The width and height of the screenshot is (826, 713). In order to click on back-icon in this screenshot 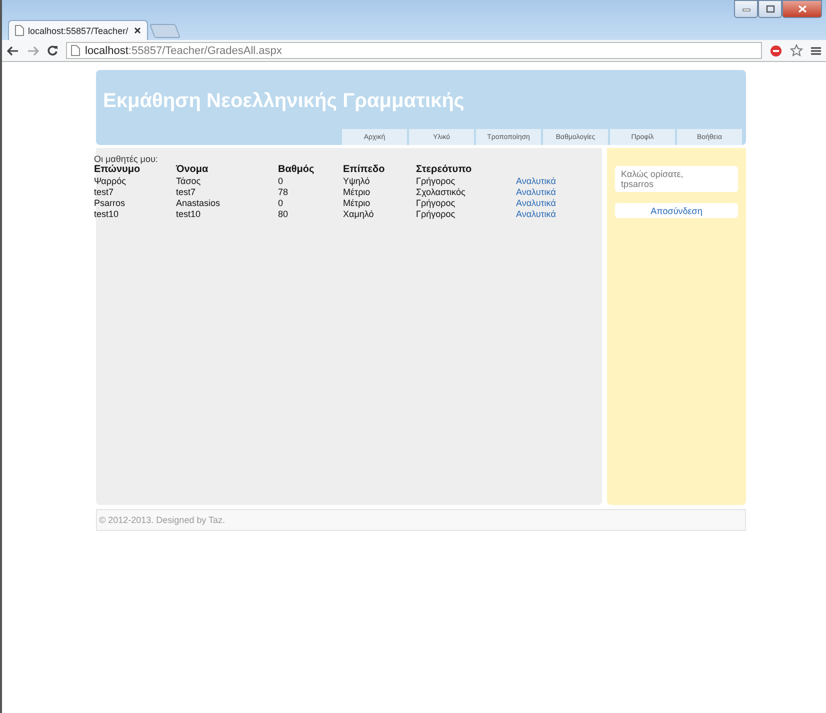, I will do `click(13, 51)`.